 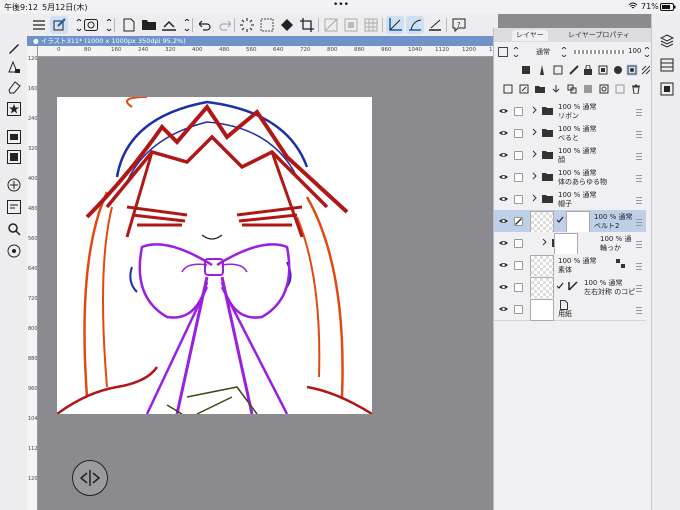 What do you see at coordinates (91, 25) in the screenshot?
I see `view-icon` at bounding box center [91, 25].